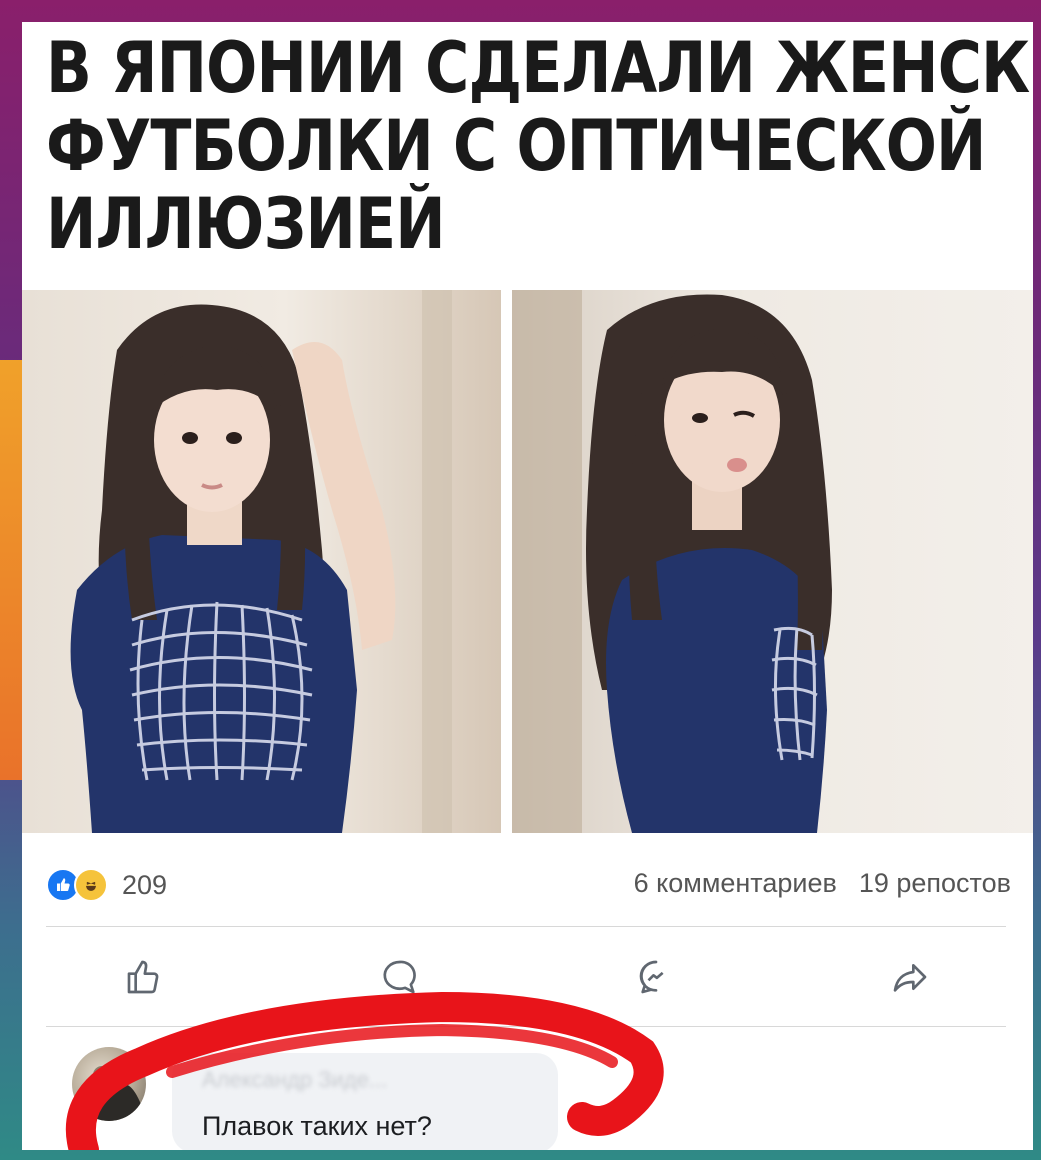 This screenshot has width=1041, height=1160. Describe the element at coordinates (651, 977) in the screenshot. I see `messenger-icon` at that location.